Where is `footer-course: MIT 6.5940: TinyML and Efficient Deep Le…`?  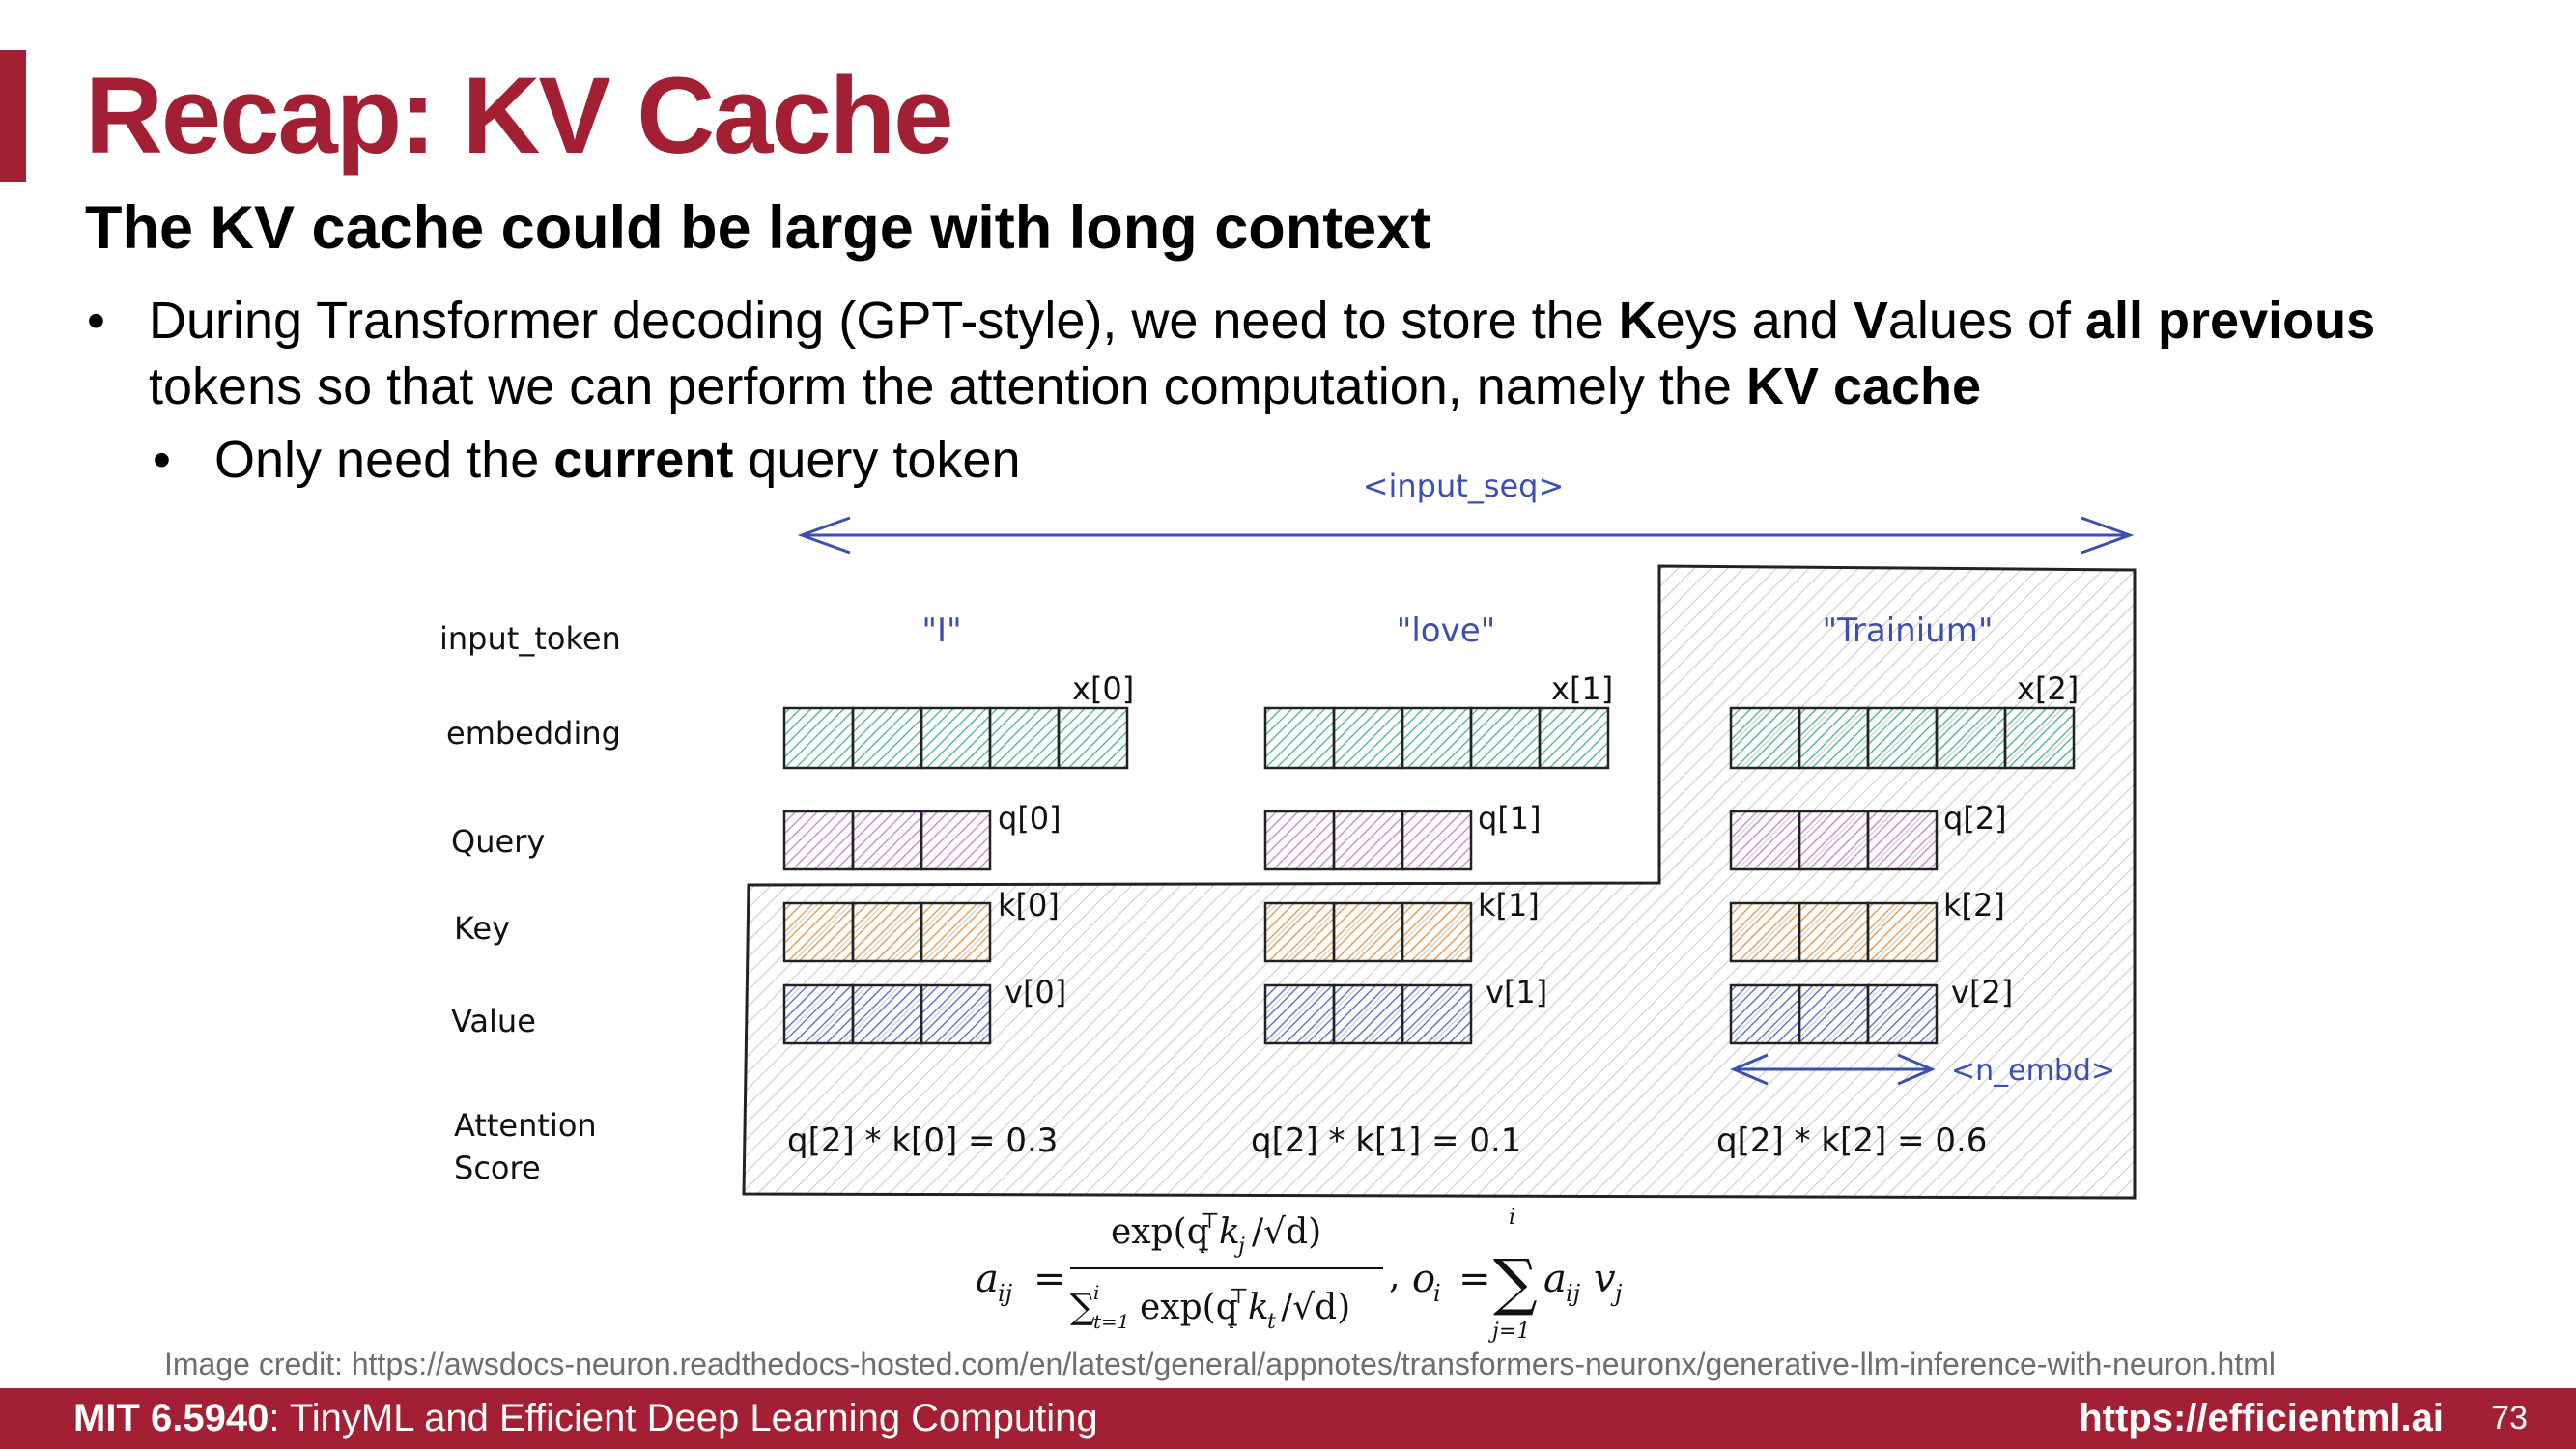
footer-course: MIT 6.5940: TinyML and Efficient Deep Le… is located at coordinates (585, 1418).